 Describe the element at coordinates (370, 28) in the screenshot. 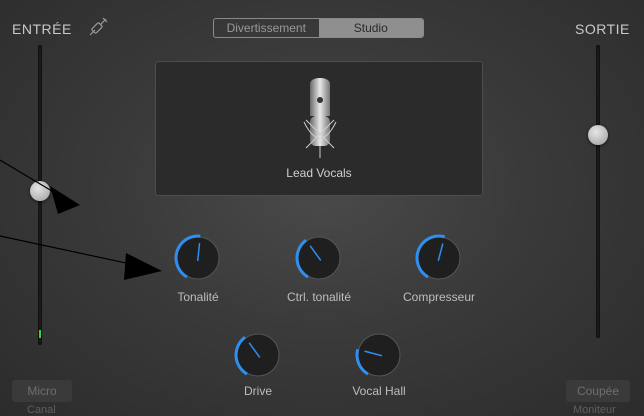

I see `tab-studio: Studio` at that location.